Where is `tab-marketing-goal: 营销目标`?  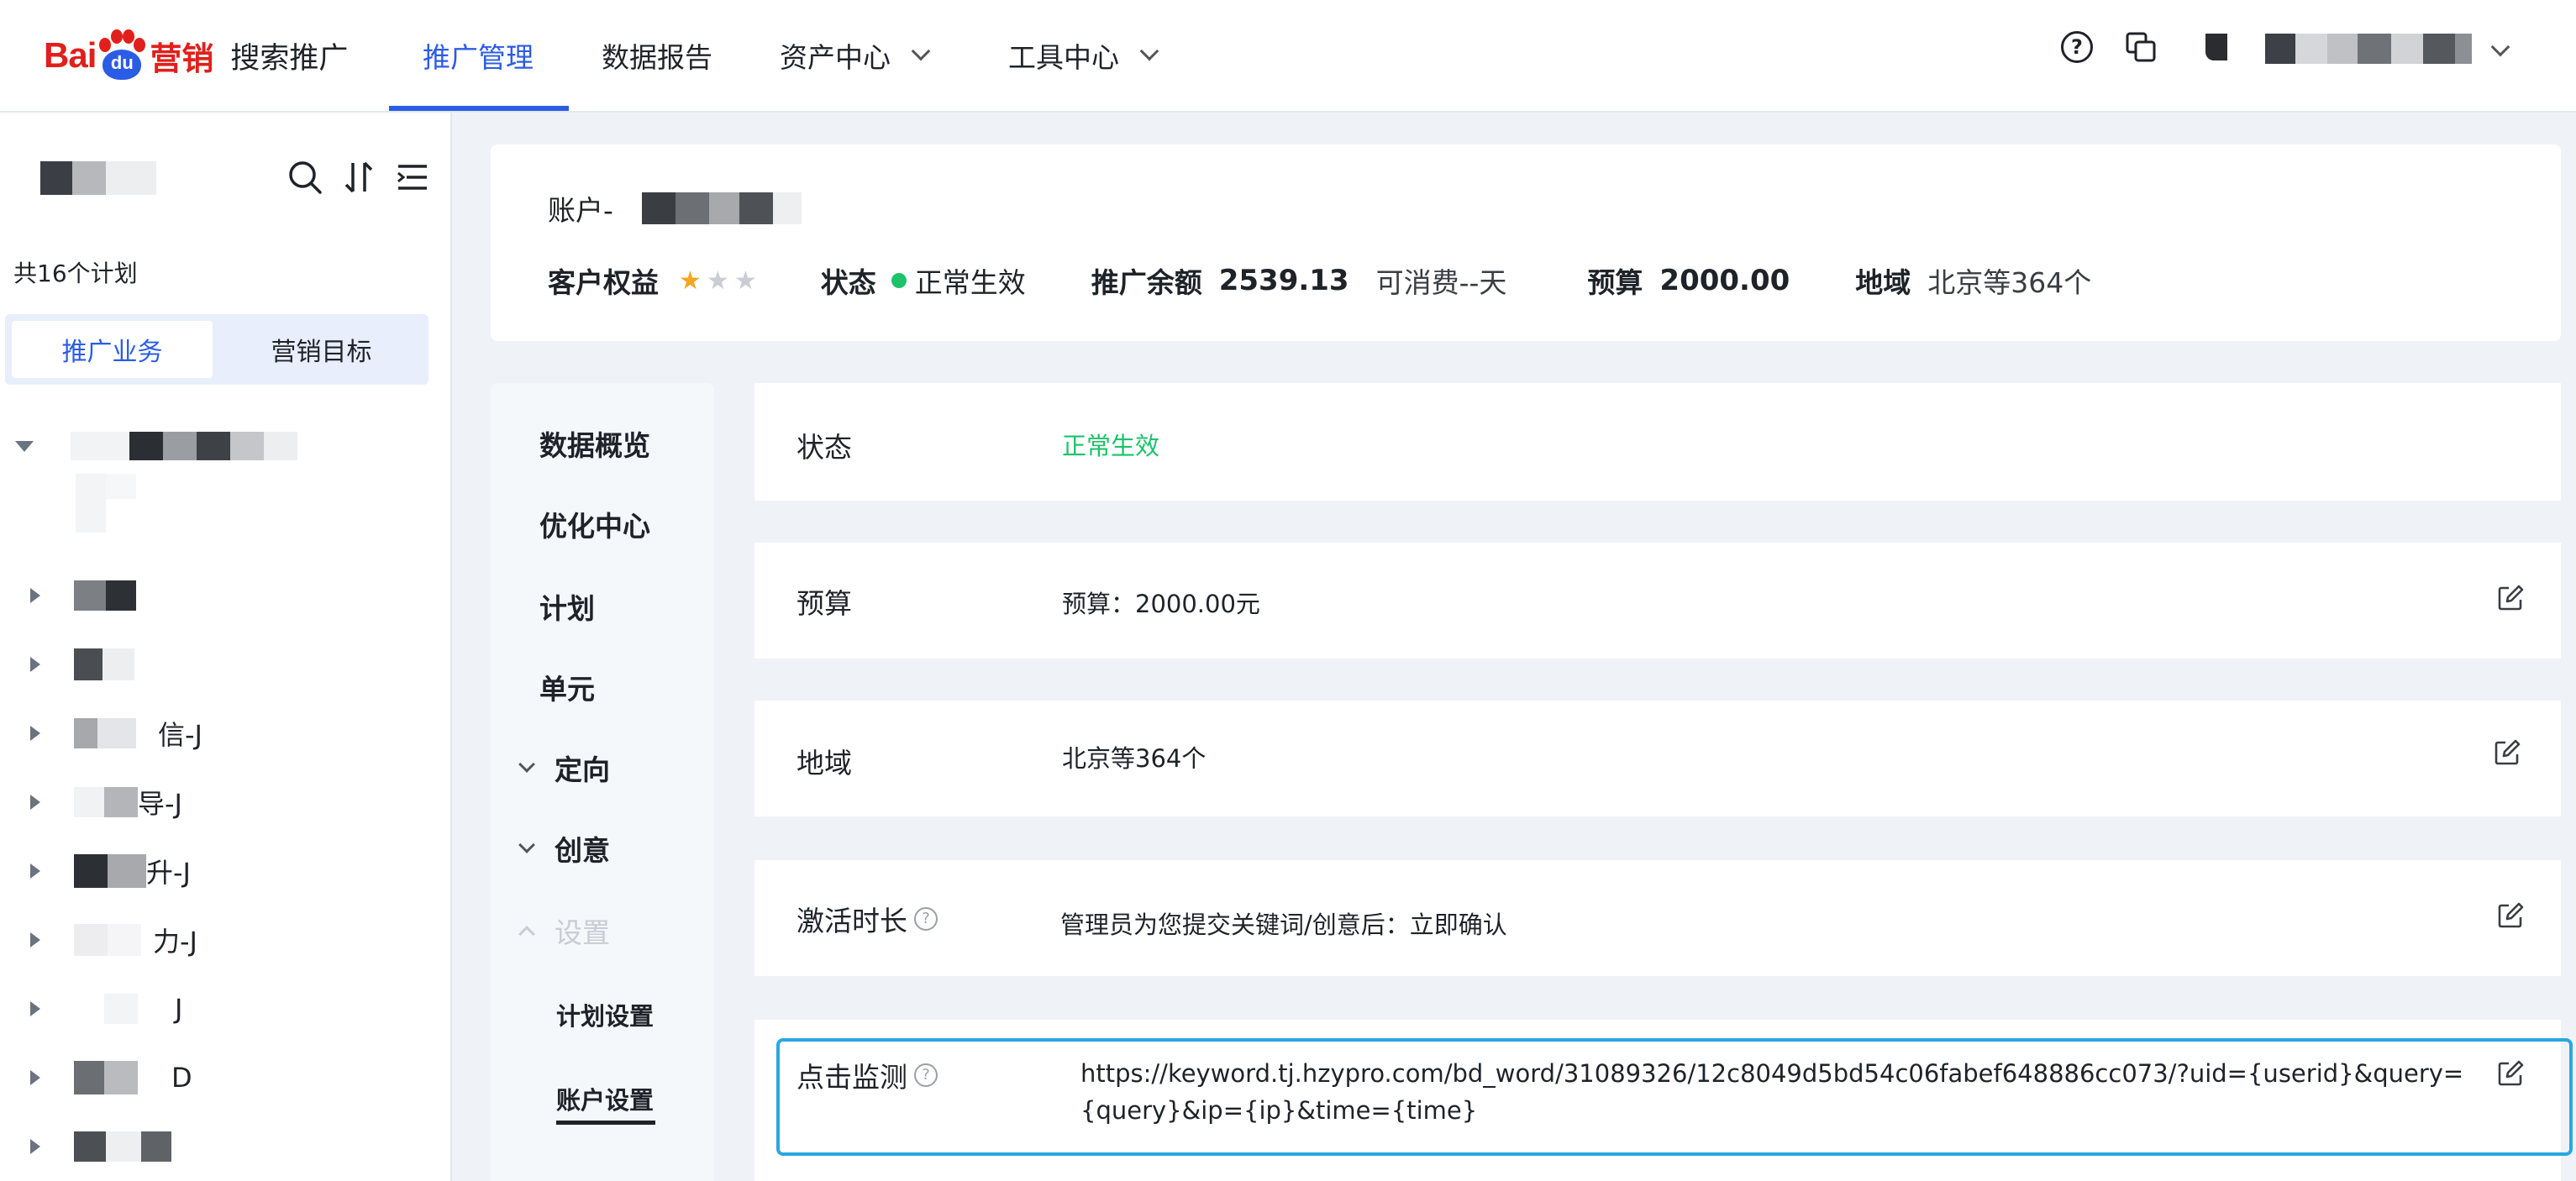
tab-marketing-goal: 营销目标 is located at coordinates (321, 349).